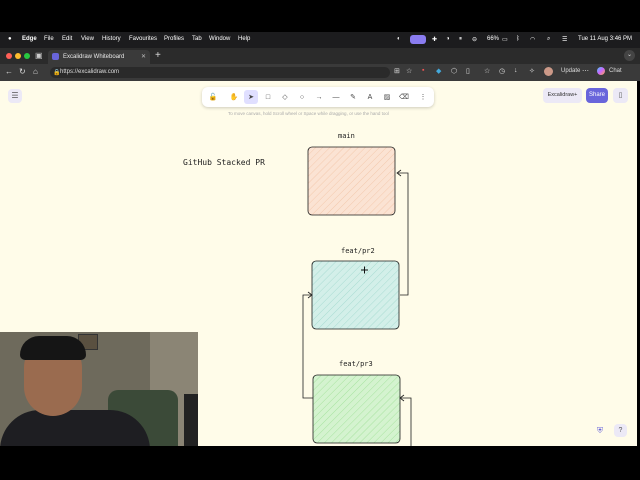 The image size is (640, 480). I want to click on reload-icon: ↻, so click(22, 71).